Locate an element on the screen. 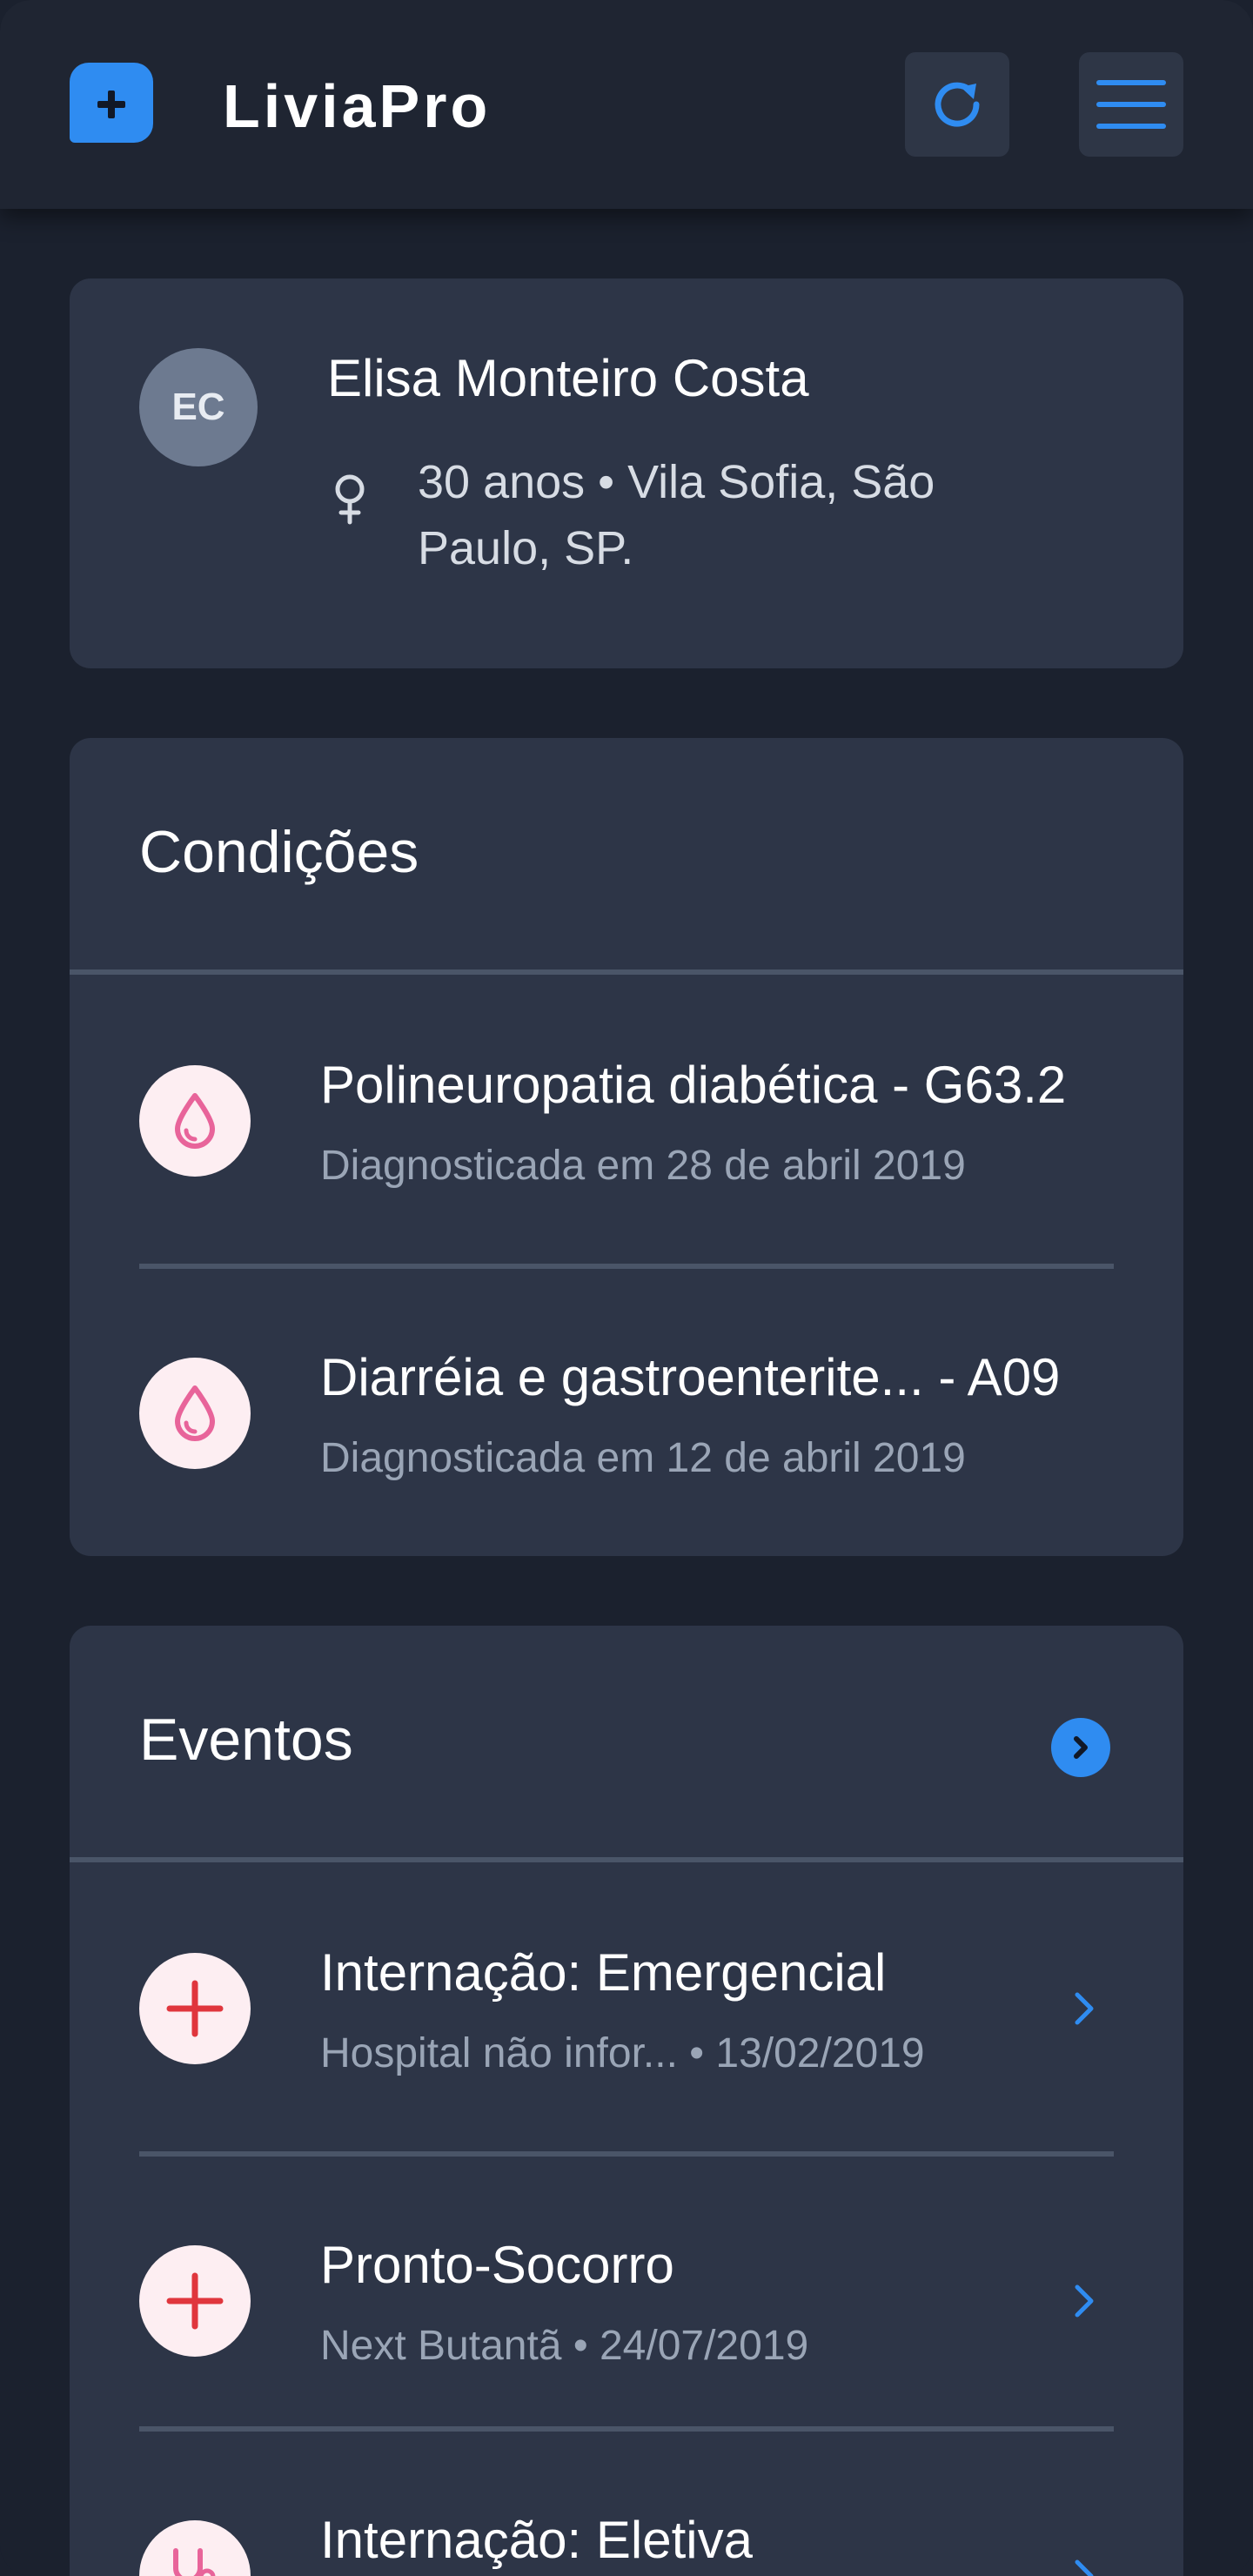 The width and height of the screenshot is (1253, 2576). refresh-icon is located at coordinates (957, 104).